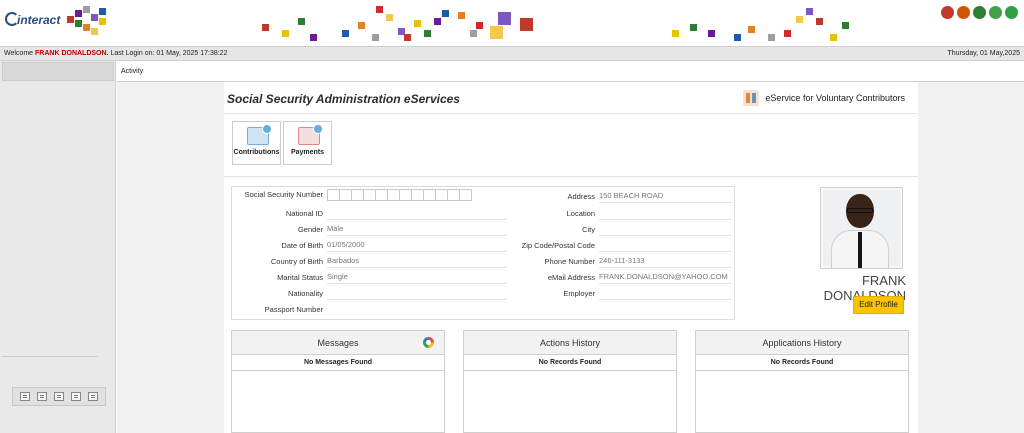 The height and width of the screenshot is (433, 1024). Describe the element at coordinates (665, 277) in the screenshot. I see `field-value: FRANK.DONALDSON@YAHOO.COM` at that location.